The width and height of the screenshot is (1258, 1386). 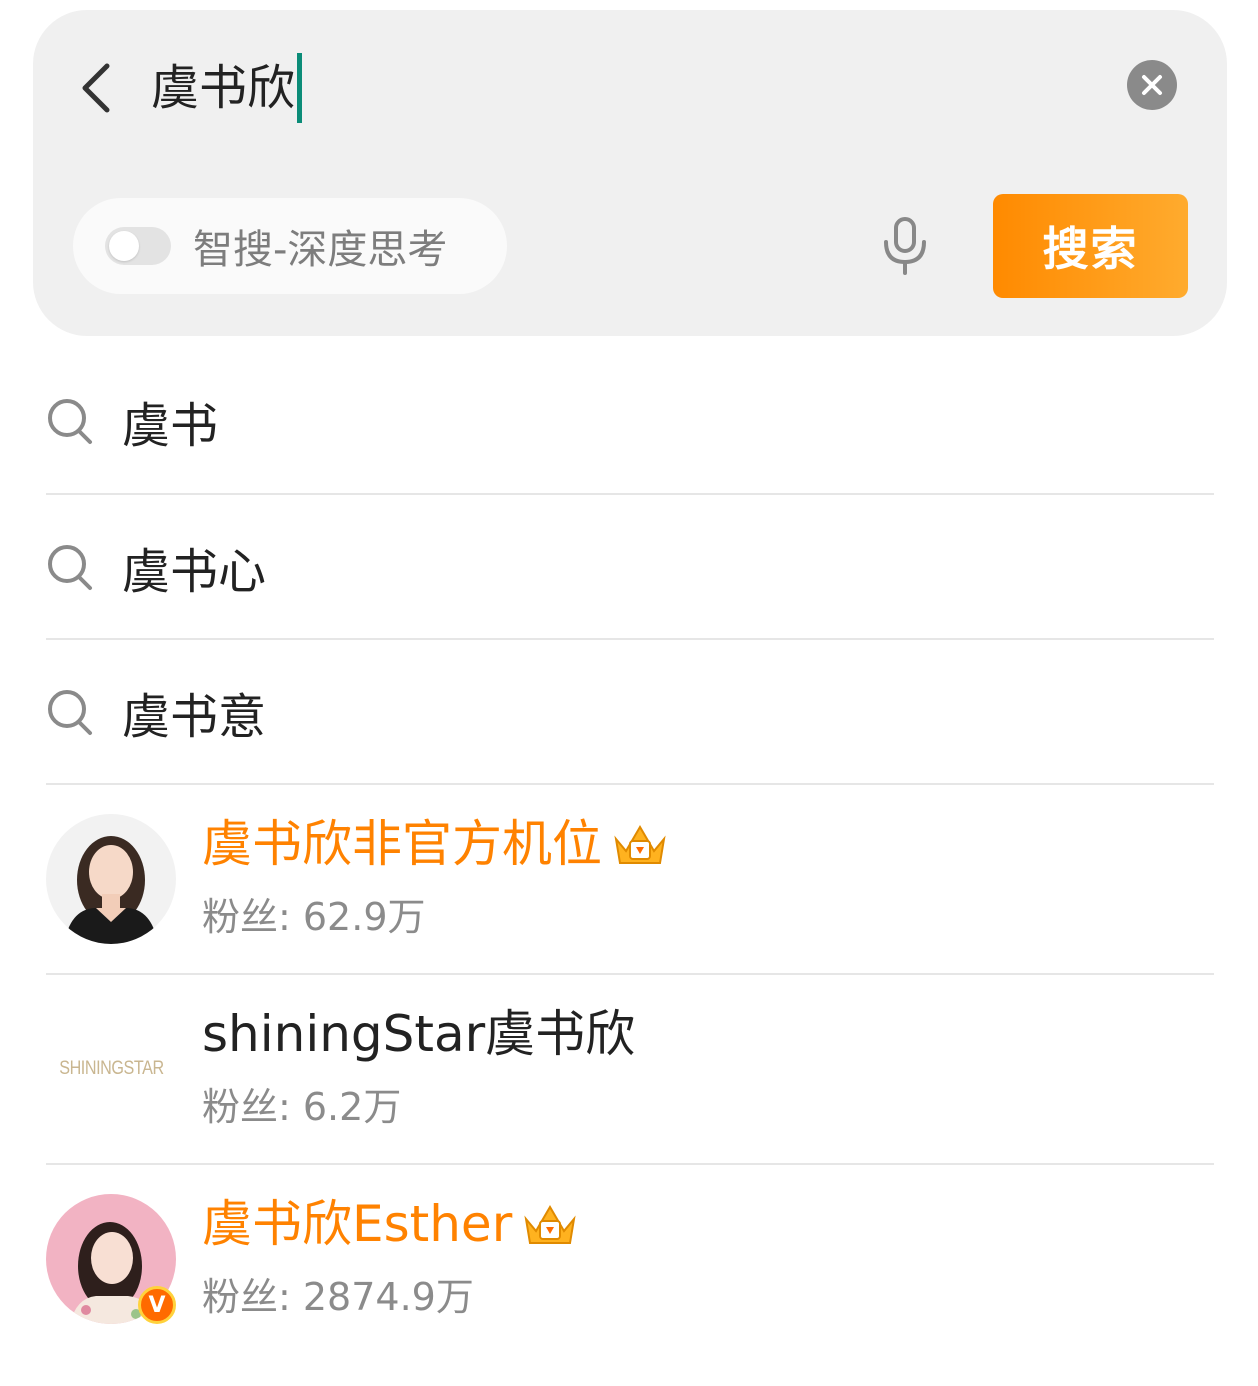 I want to click on user-name: 虞书欣Esther, so click(x=391, y=1224).